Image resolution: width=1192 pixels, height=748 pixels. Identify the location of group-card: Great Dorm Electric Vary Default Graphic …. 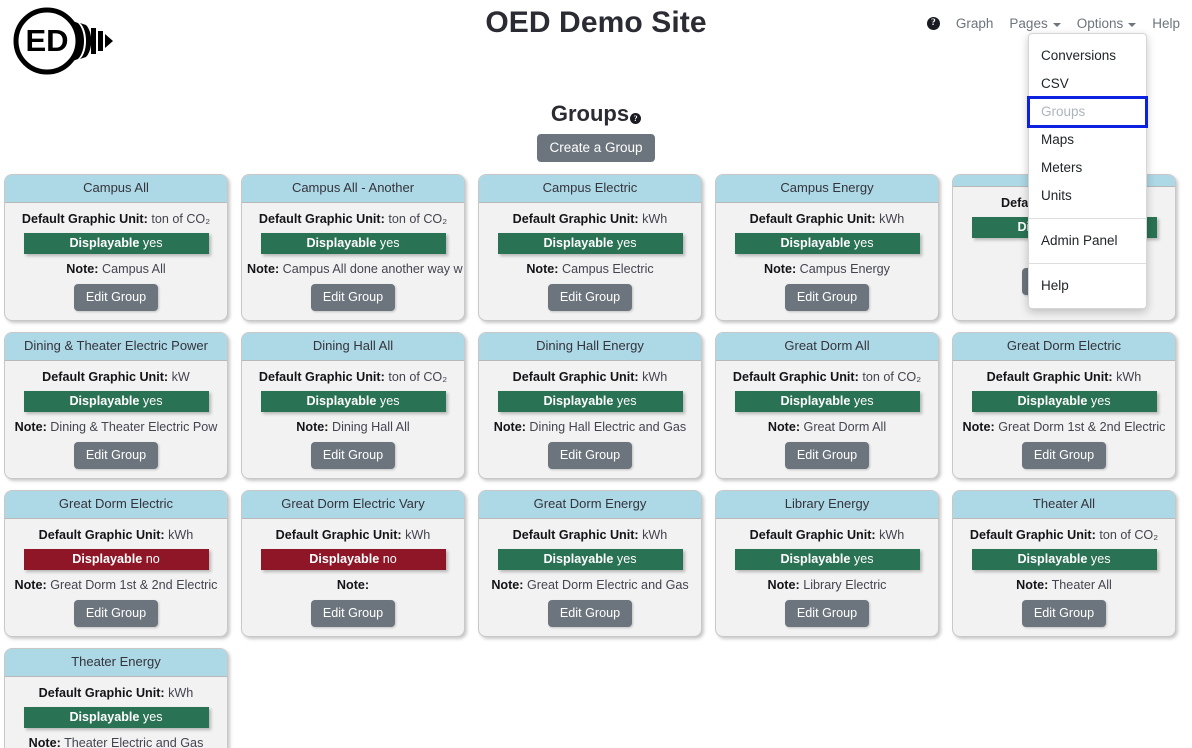
(353, 563).